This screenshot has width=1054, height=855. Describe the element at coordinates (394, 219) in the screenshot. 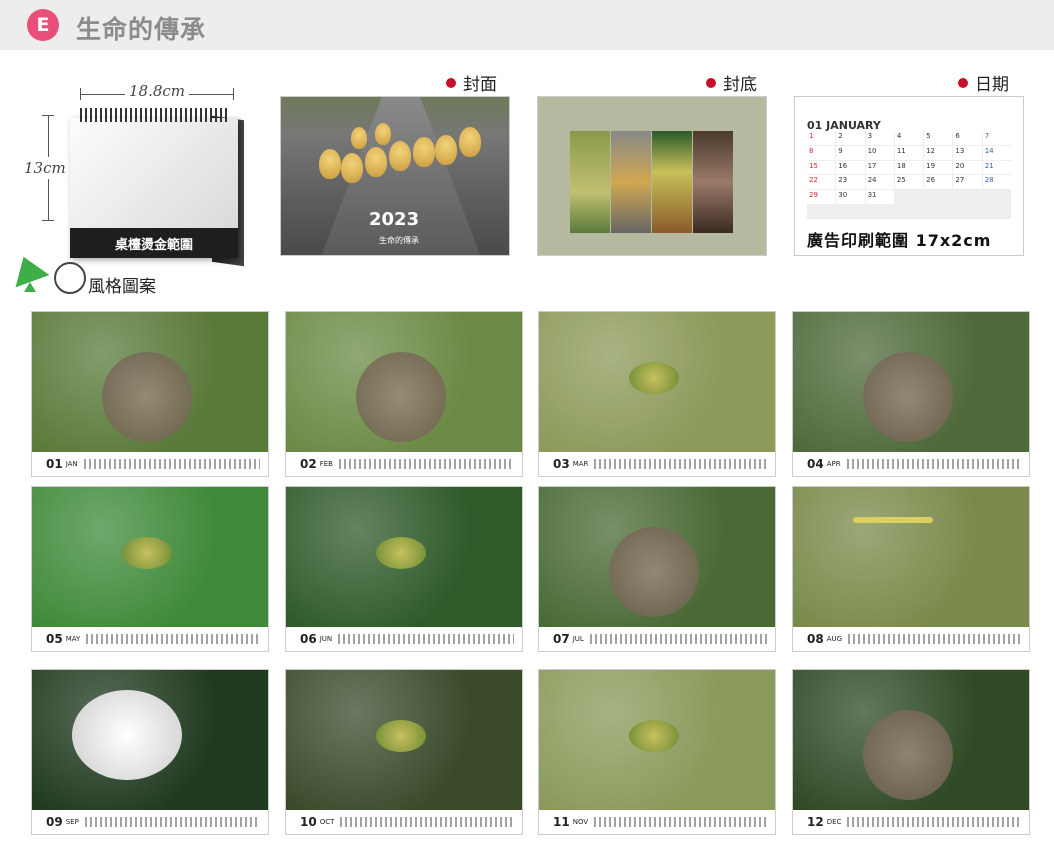

I see `cover-year: 2023` at that location.